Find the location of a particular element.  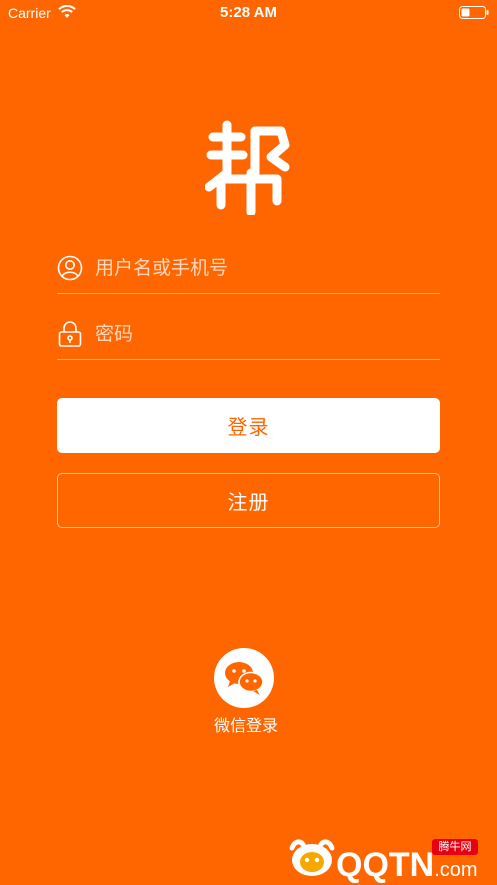

watermark-badge: 腾牛网 is located at coordinates (455, 847).